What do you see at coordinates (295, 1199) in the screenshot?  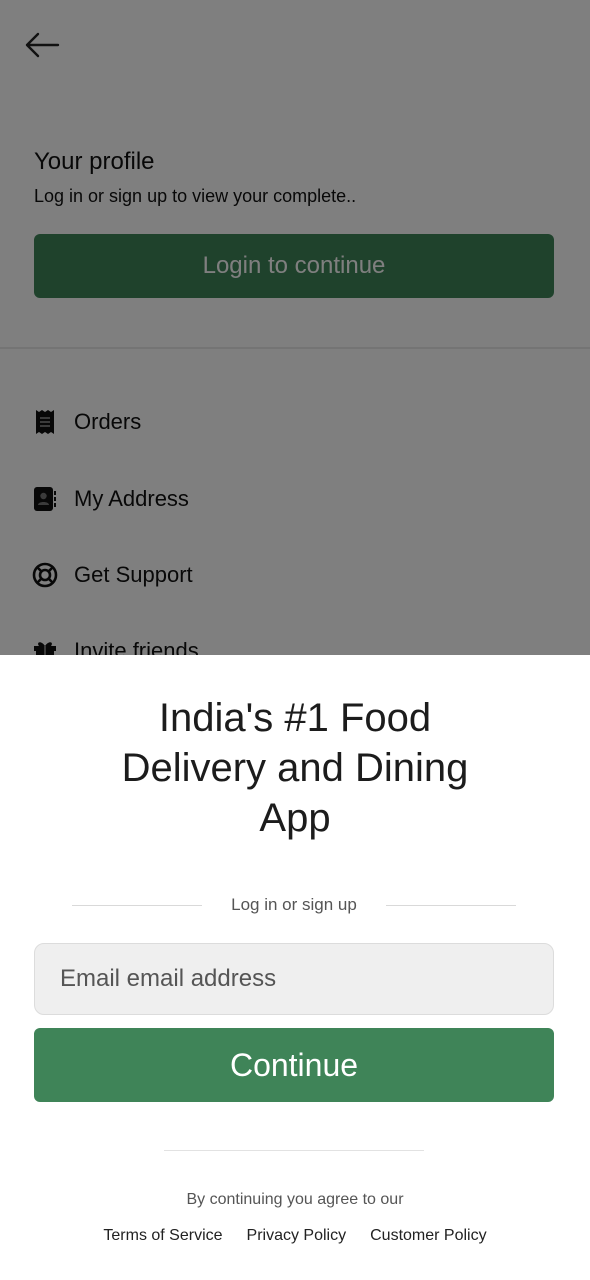 I see `agree-text: By continuing you agree to our` at bounding box center [295, 1199].